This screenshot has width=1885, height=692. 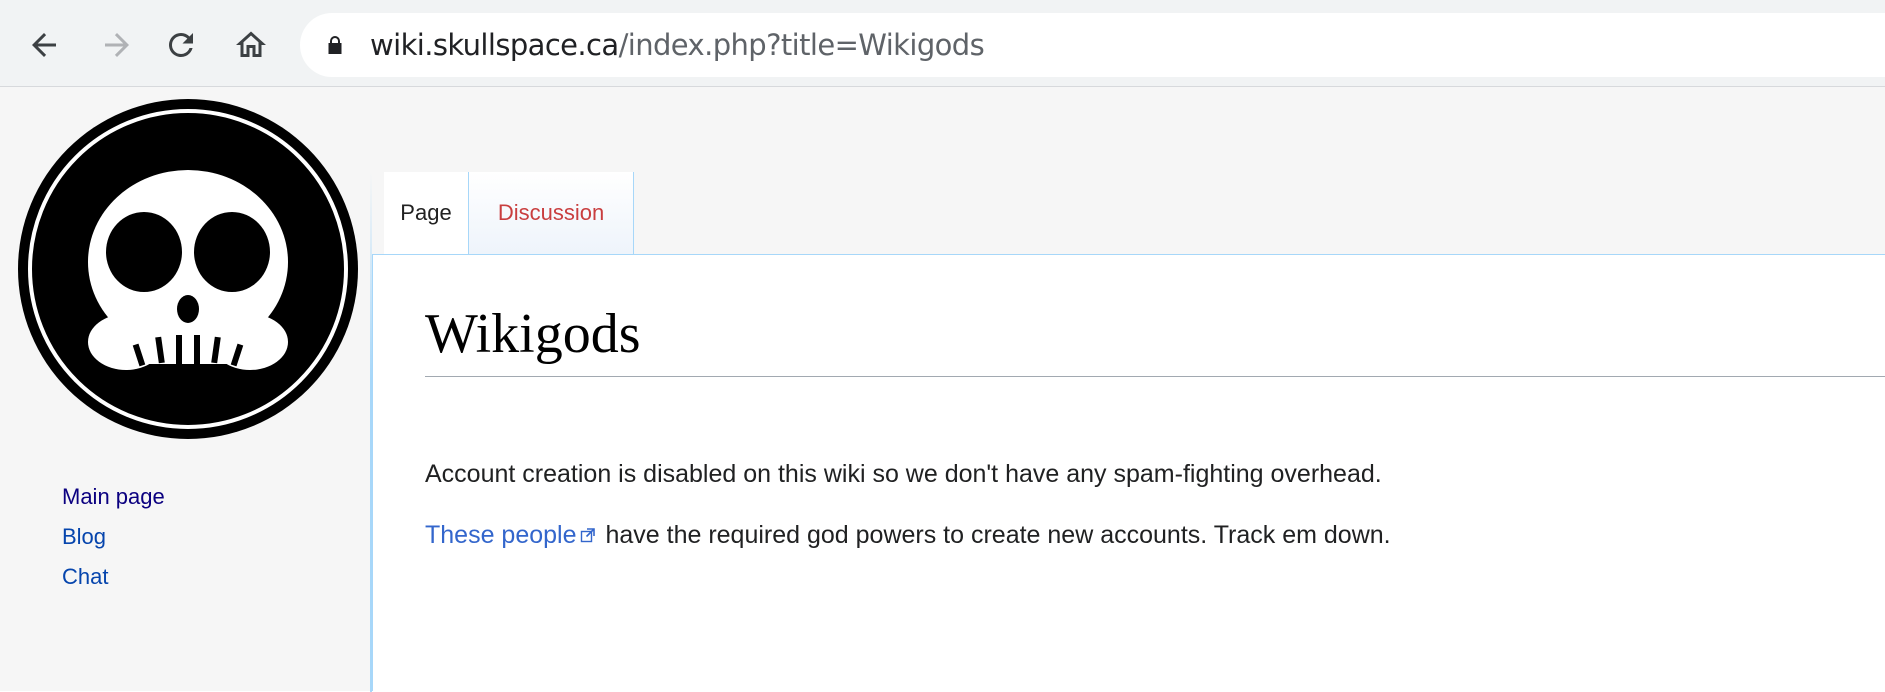 I want to click on sidebar-item-main-page: Main page, so click(x=113, y=497).